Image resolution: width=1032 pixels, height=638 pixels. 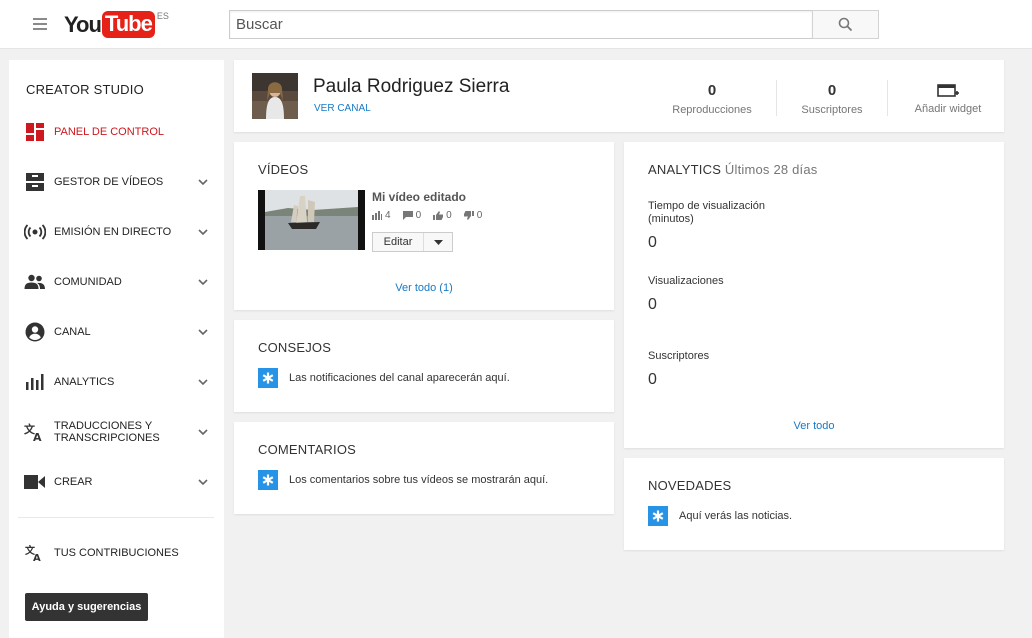 What do you see at coordinates (438, 215) in the screenshot?
I see `thumbs-up-icon` at bounding box center [438, 215].